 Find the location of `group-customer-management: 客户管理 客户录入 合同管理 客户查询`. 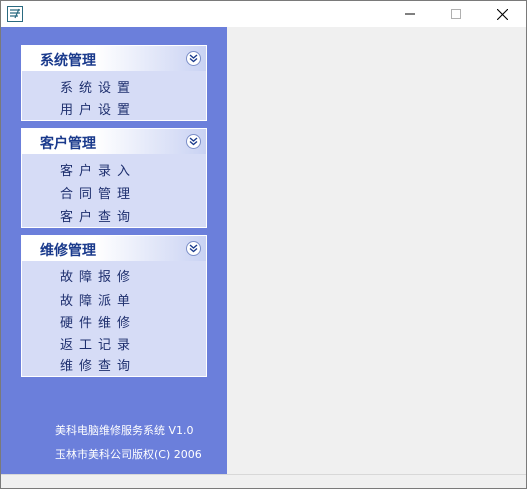

group-customer-management: 客户管理 客户录入 合同管理 客户查询 is located at coordinates (114, 178).